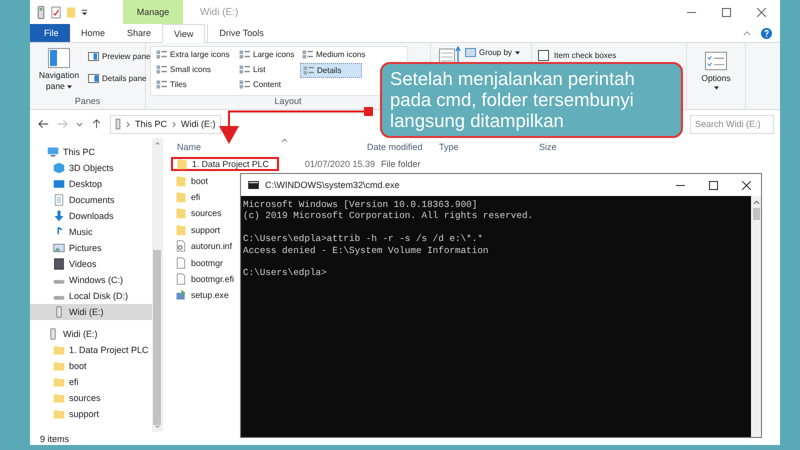  What do you see at coordinates (91, 232) in the screenshot?
I see `nav-item: Music` at bounding box center [91, 232].